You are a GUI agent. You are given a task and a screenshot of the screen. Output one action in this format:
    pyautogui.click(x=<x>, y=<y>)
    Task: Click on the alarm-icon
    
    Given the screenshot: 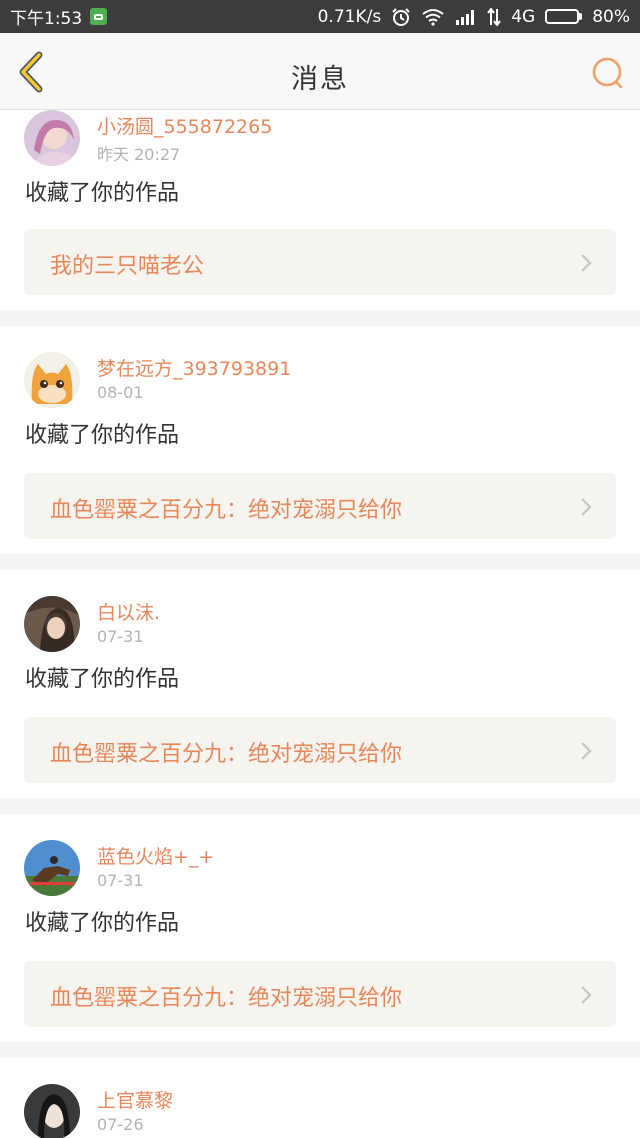 What is the action you would take?
    pyautogui.click(x=401, y=16)
    